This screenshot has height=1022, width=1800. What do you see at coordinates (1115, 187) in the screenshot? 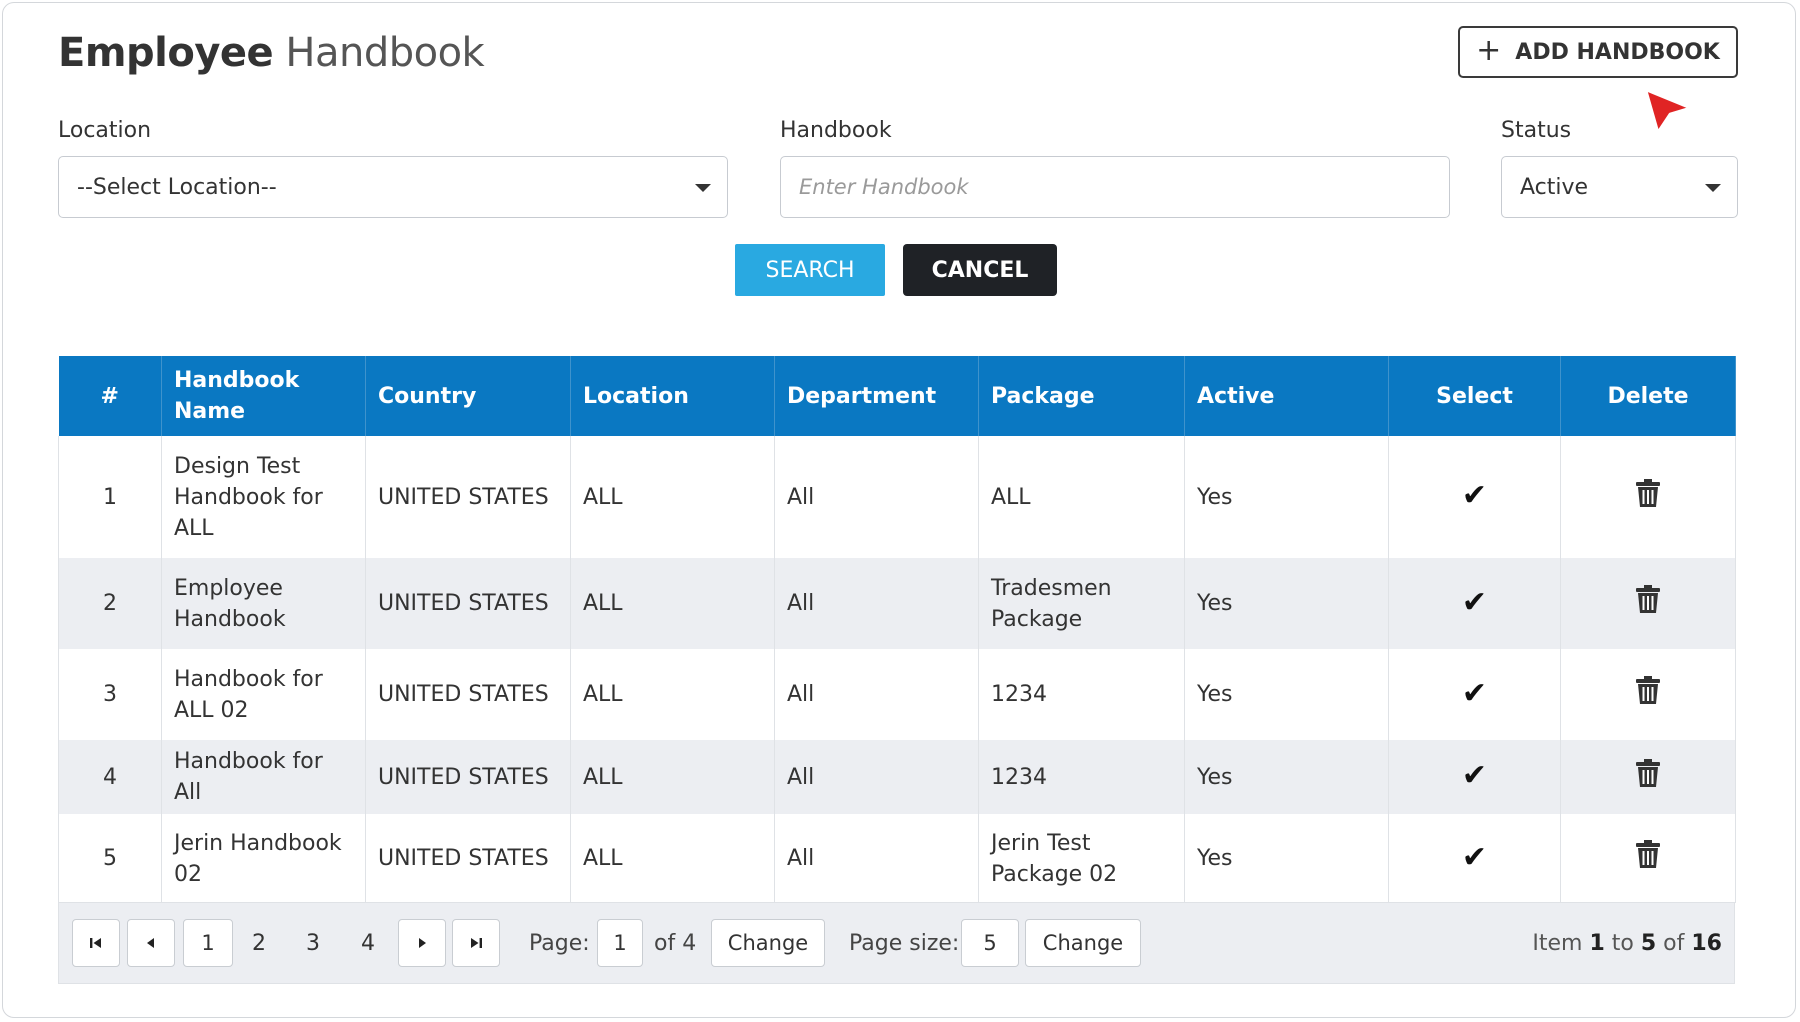
I see `handbook-input: Enter Handbook` at bounding box center [1115, 187].